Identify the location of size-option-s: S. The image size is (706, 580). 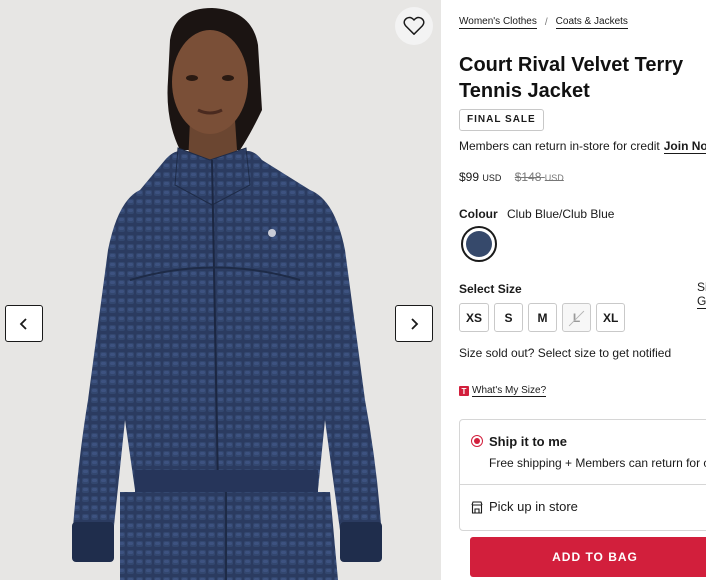
(509, 317).